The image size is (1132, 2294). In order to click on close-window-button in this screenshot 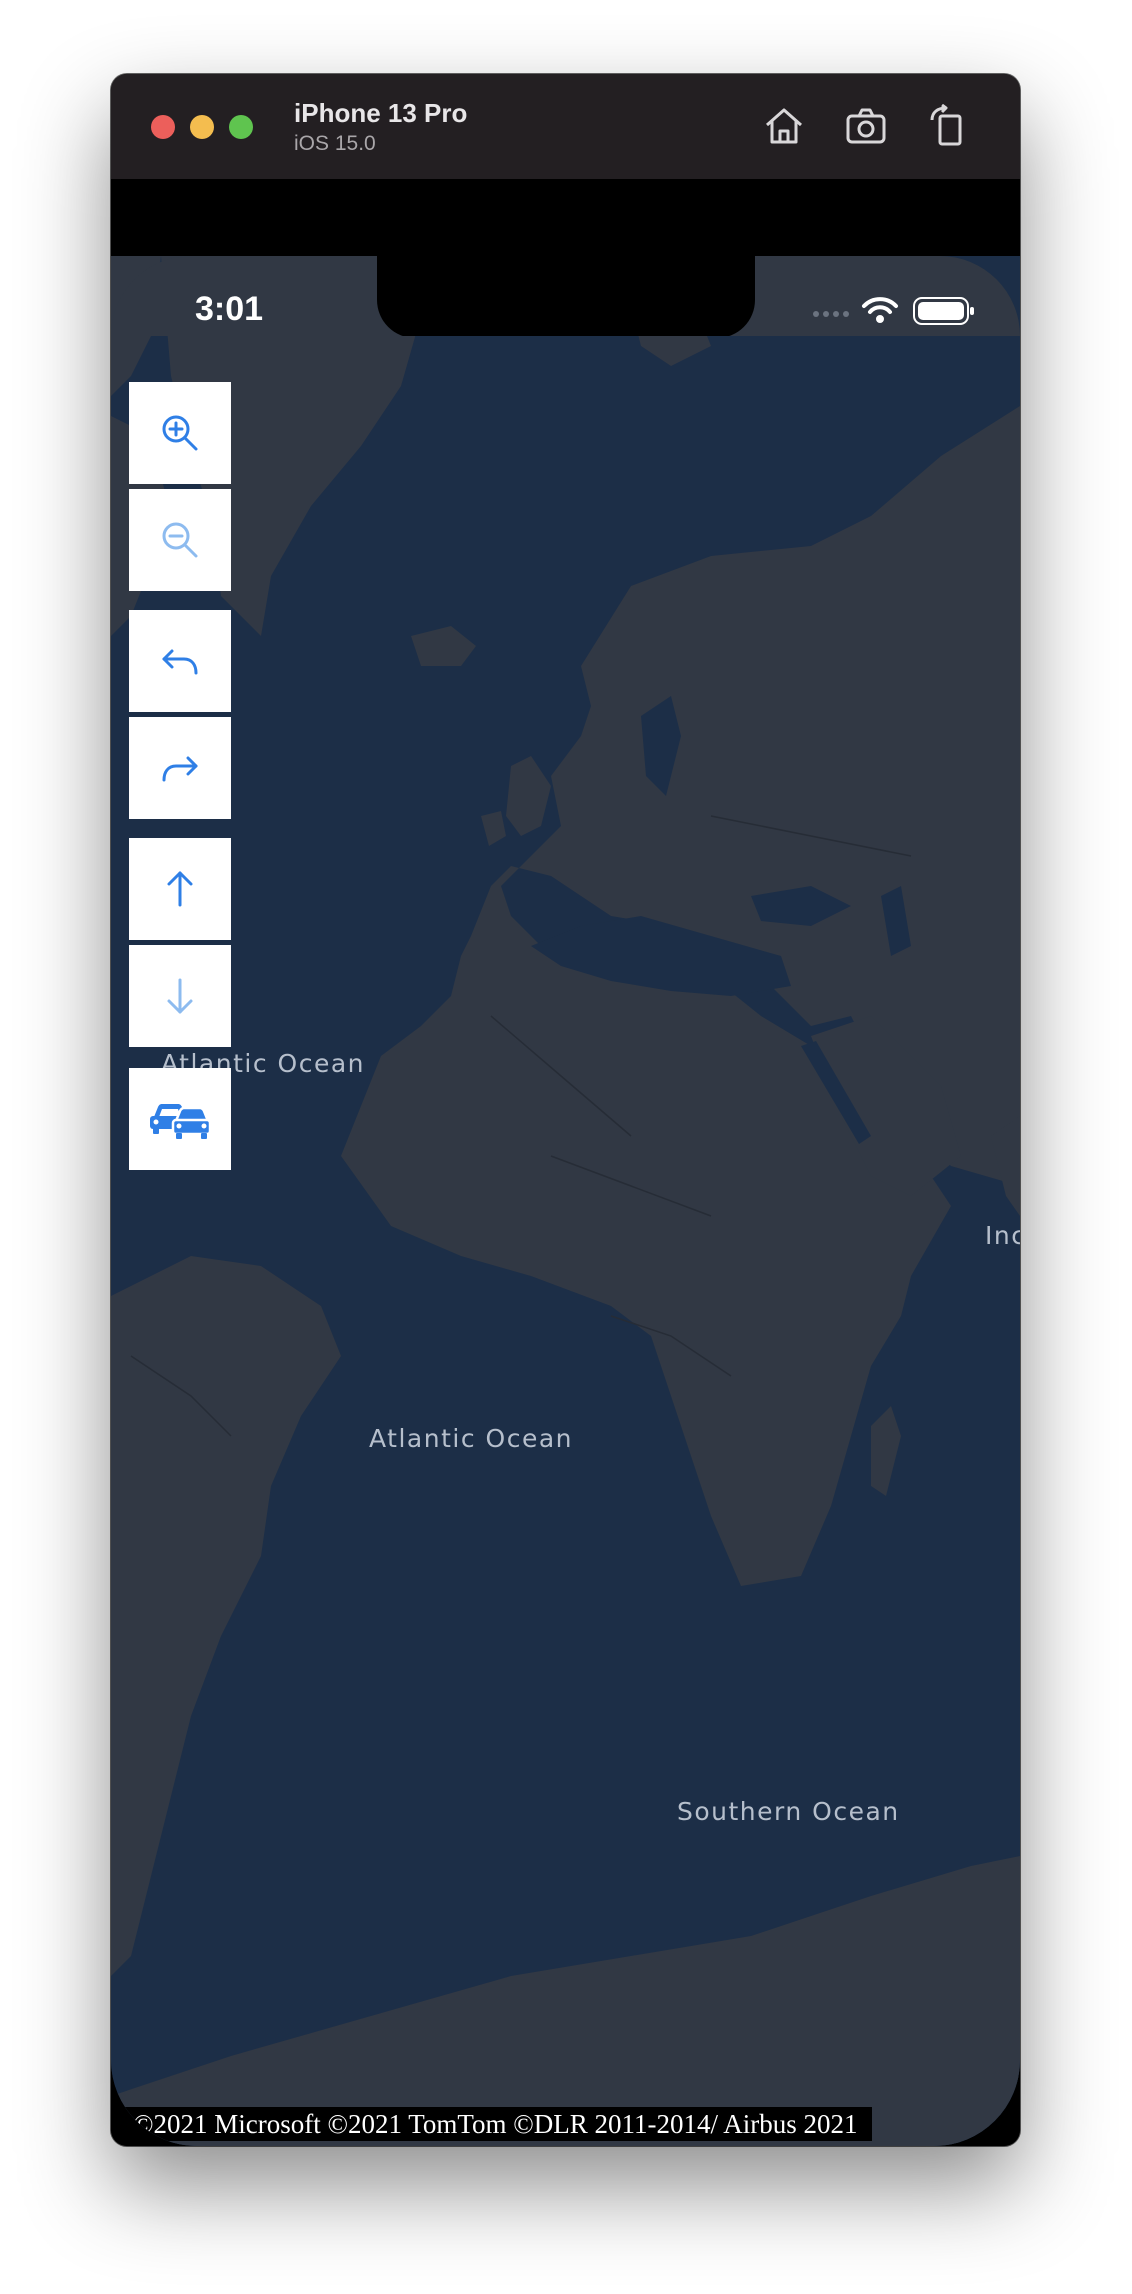, I will do `click(163, 127)`.